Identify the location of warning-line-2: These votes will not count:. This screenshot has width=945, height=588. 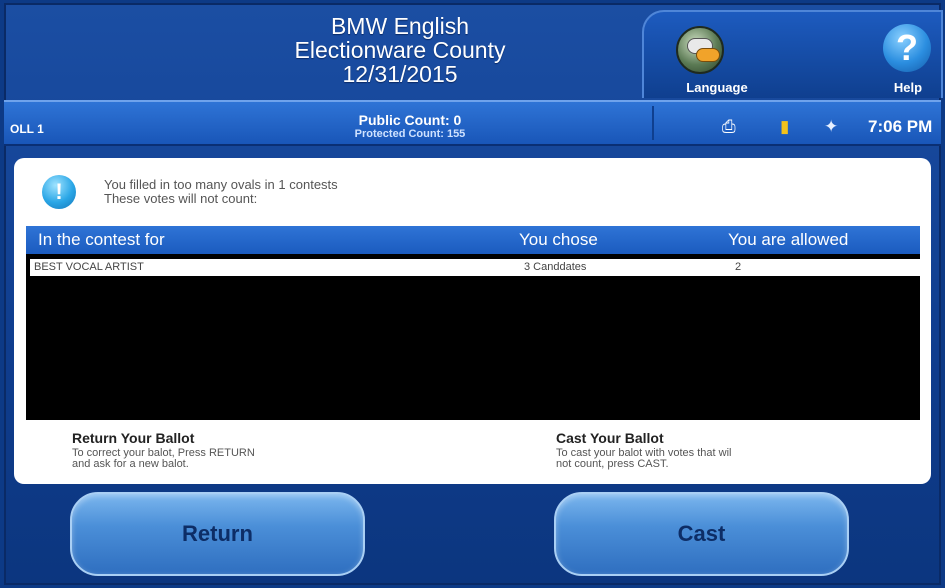
(181, 198).